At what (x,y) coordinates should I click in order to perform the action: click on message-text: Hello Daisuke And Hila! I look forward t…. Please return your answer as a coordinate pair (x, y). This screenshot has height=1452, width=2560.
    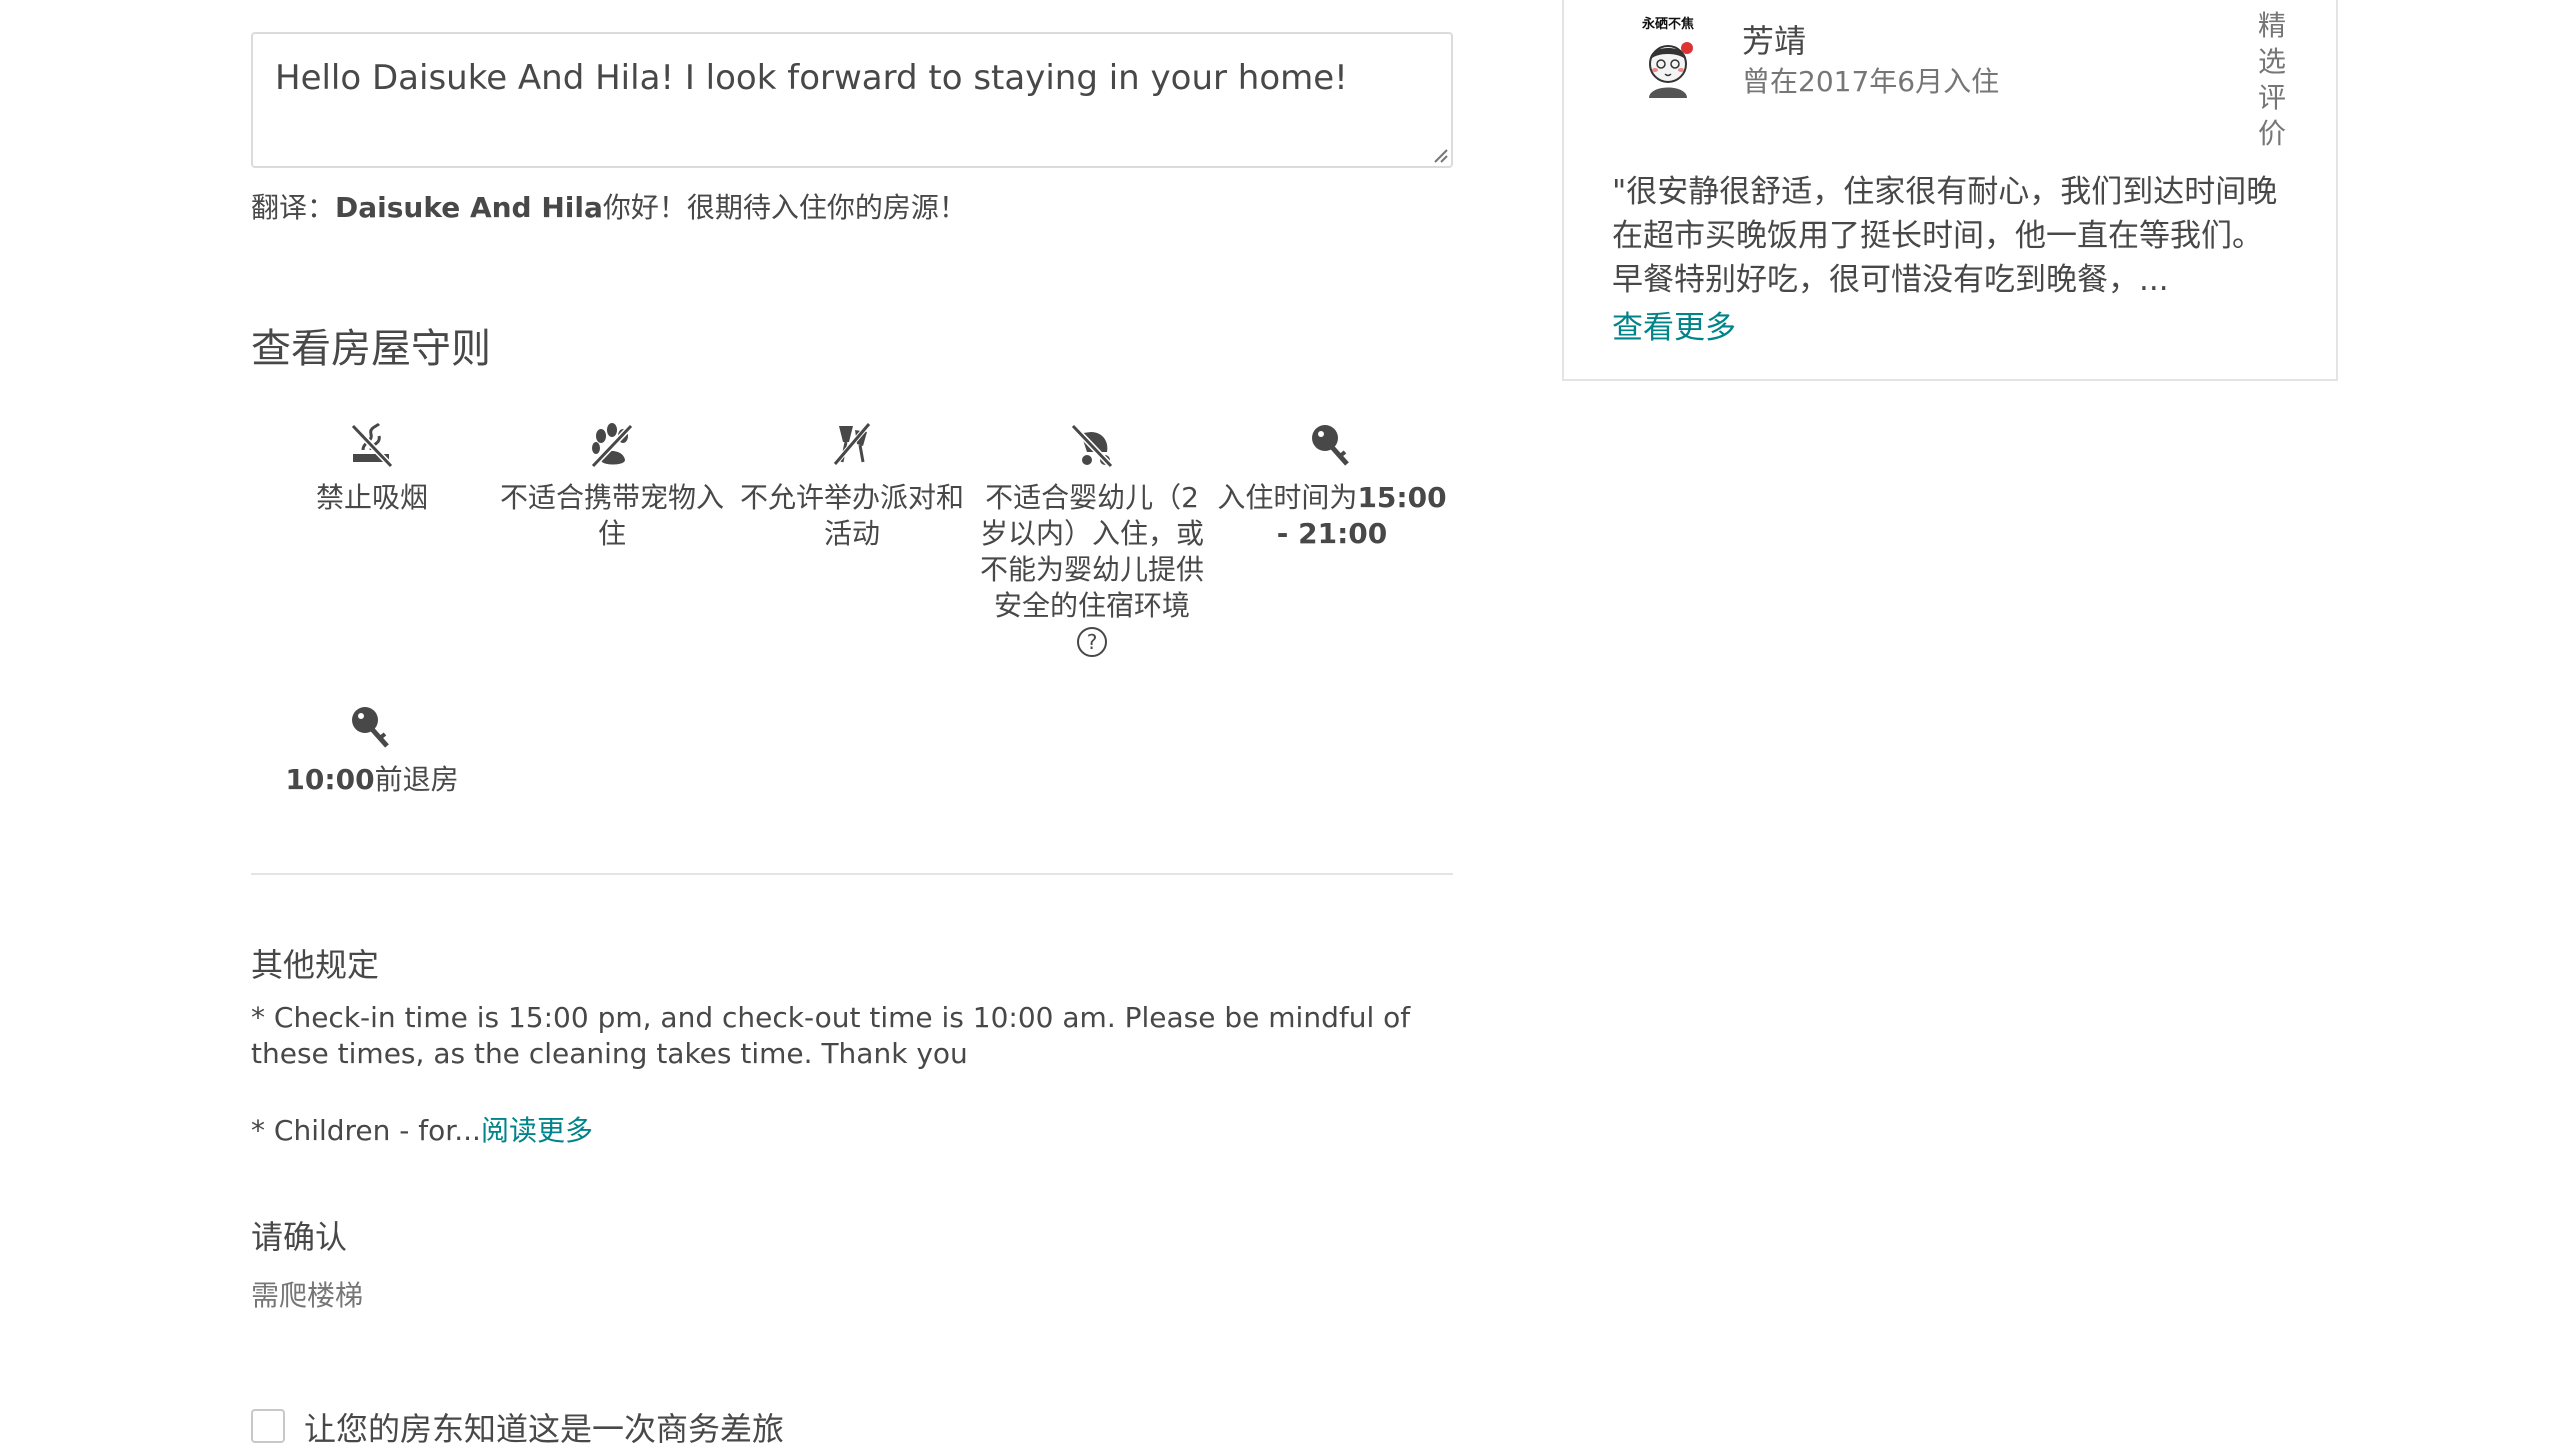
    Looking at the image, I should click on (811, 78).